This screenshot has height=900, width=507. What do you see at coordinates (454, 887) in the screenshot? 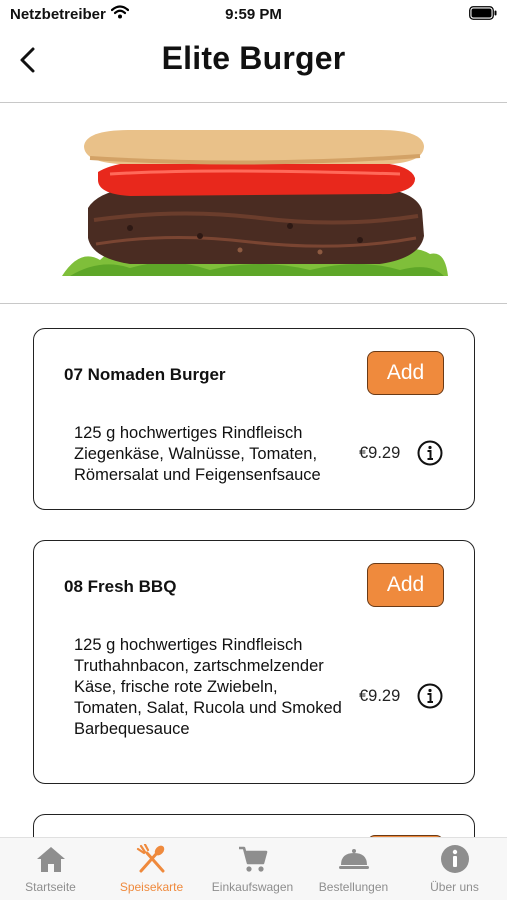
I see `tab-label: Über uns` at bounding box center [454, 887].